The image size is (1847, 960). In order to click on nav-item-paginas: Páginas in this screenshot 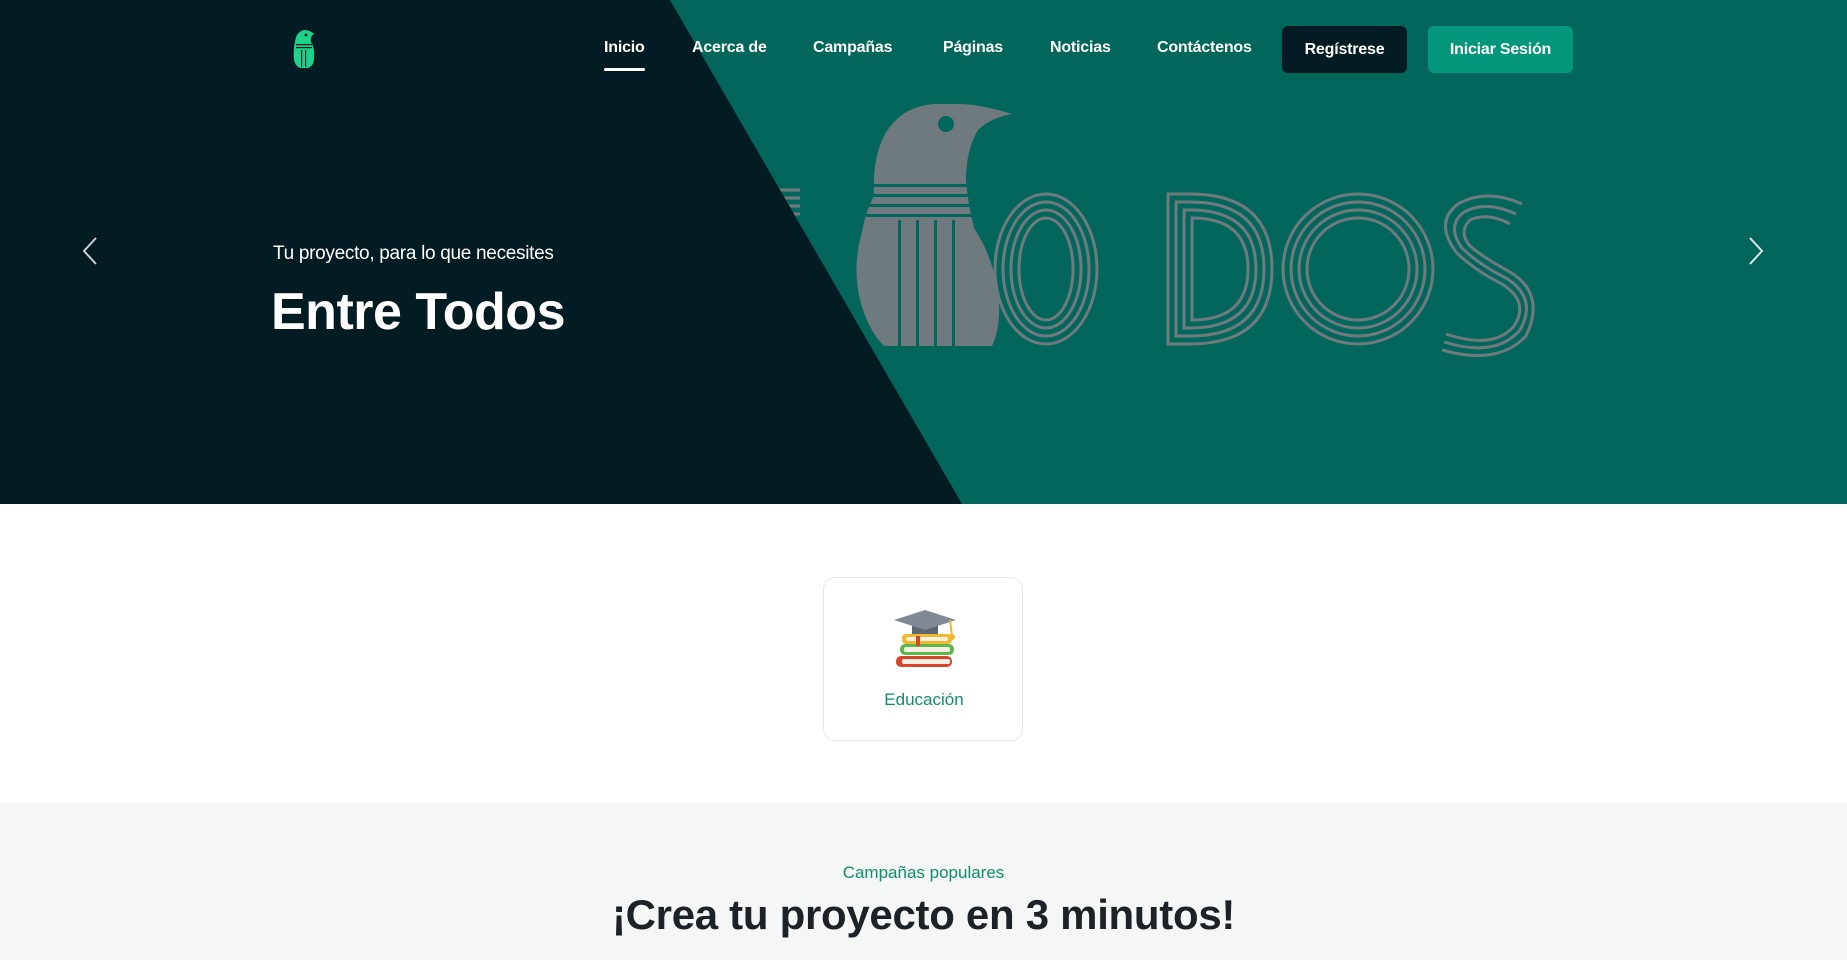, I will do `click(973, 48)`.